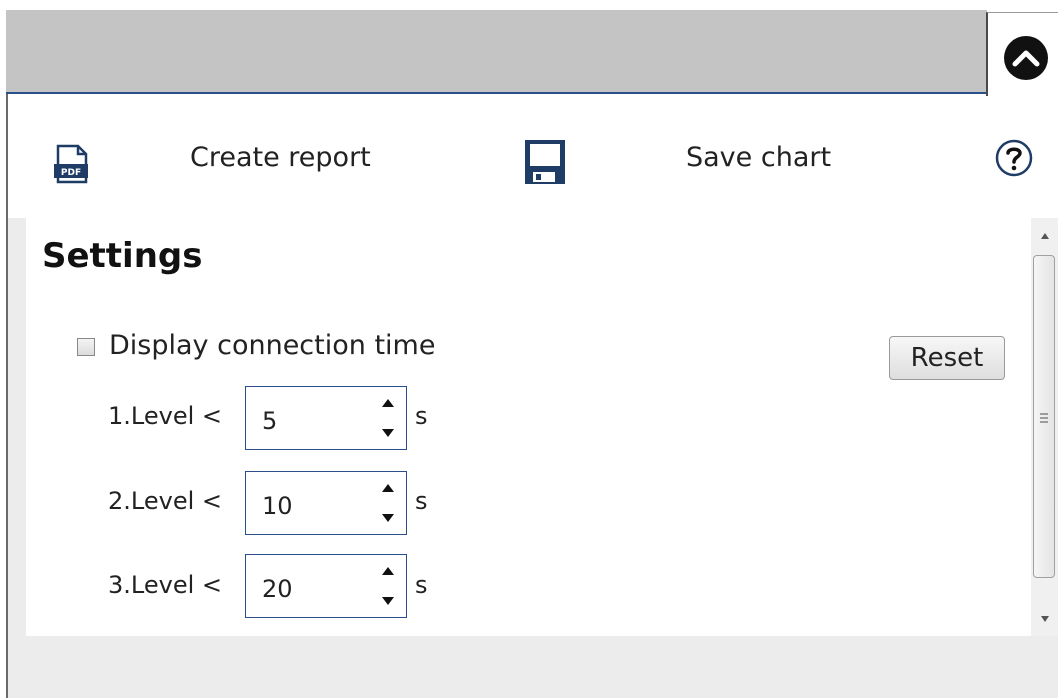 The height and width of the screenshot is (698, 1058). What do you see at coordinates (165, 585) in the screenshot?
I see `level-3-label: 3.Level <` at bounding box center [165, 585].